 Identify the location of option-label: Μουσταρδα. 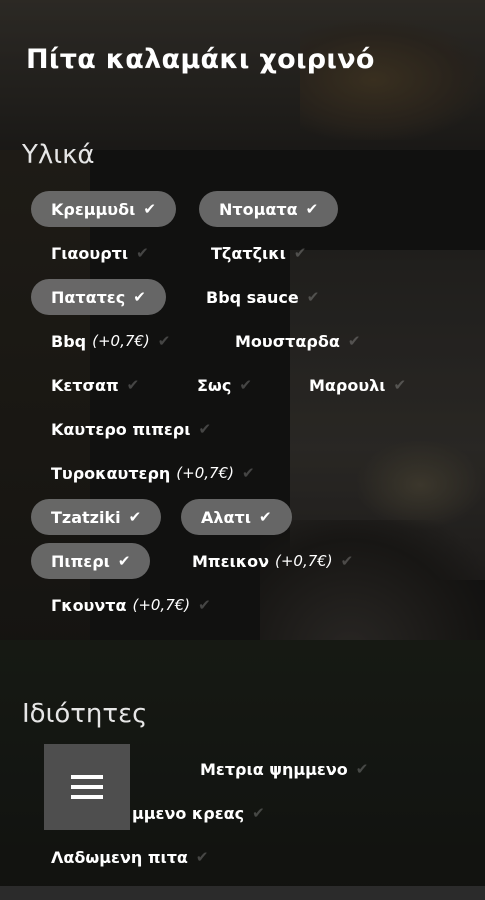
(287, 341).